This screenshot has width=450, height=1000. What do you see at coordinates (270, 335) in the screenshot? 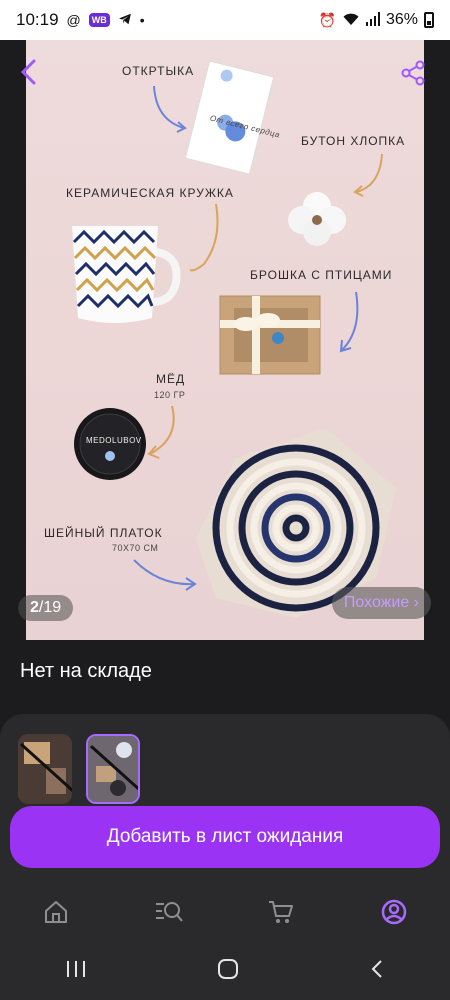
I see `brooch-box-illustration` at bounding box center [270, 335].